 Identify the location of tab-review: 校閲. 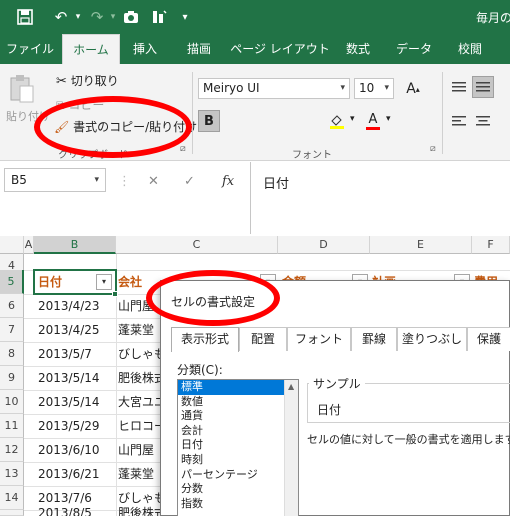
(470, 49).